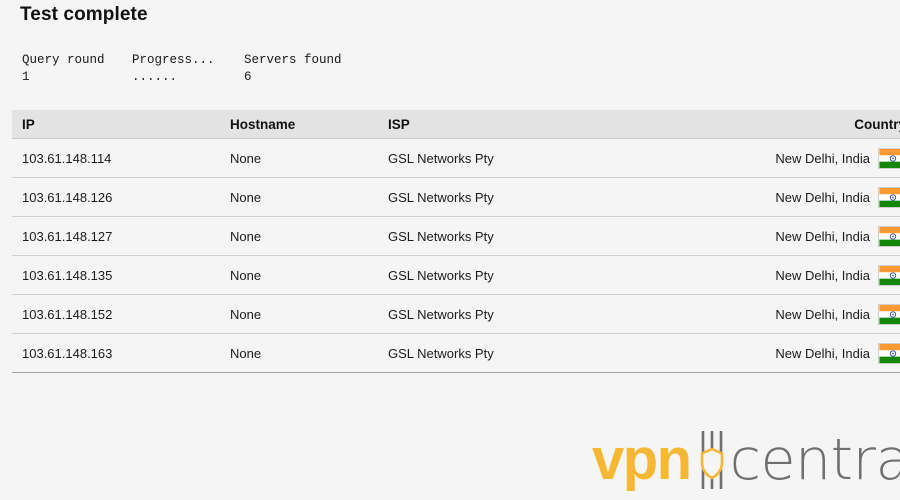 Image resolution: width=900 pixels, height=500 pixels. I want to click on table-header-row: IP Hostname ISP Country, so click(456, 124).